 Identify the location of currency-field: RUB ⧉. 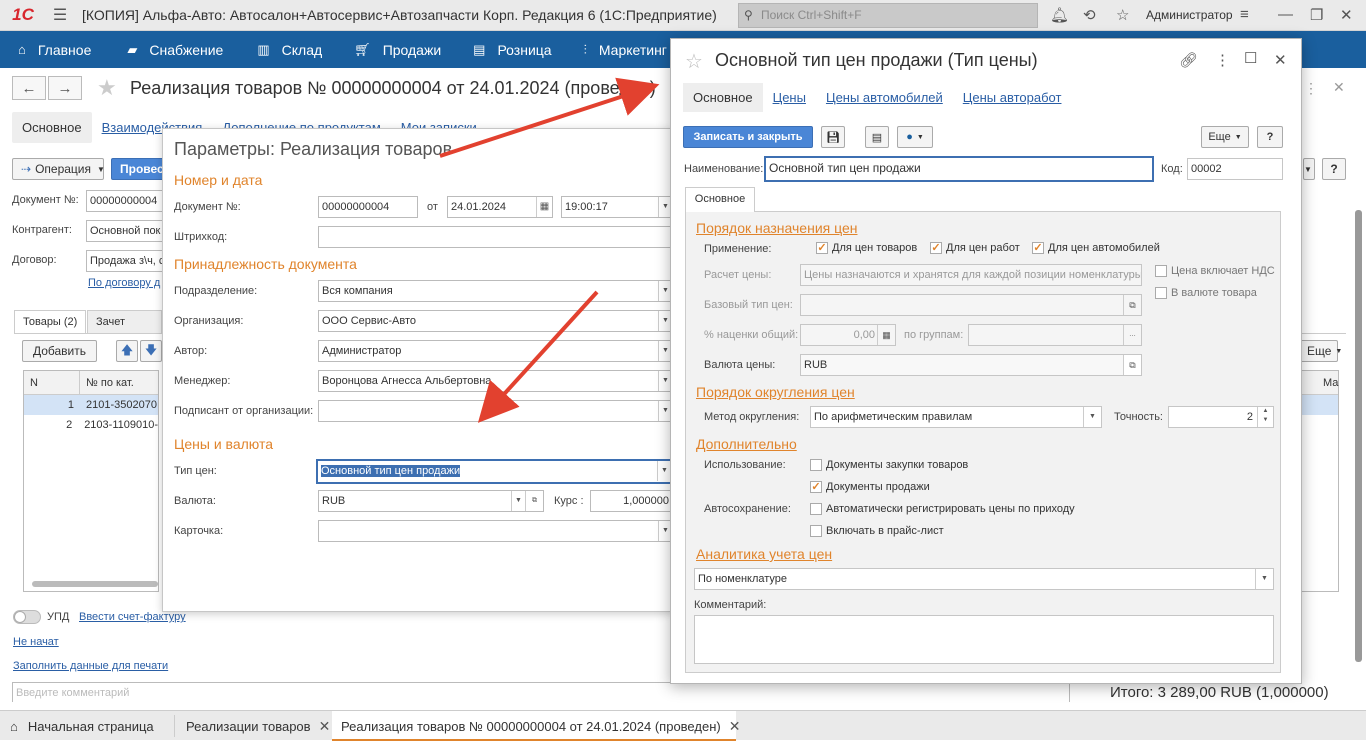
(971, 365).